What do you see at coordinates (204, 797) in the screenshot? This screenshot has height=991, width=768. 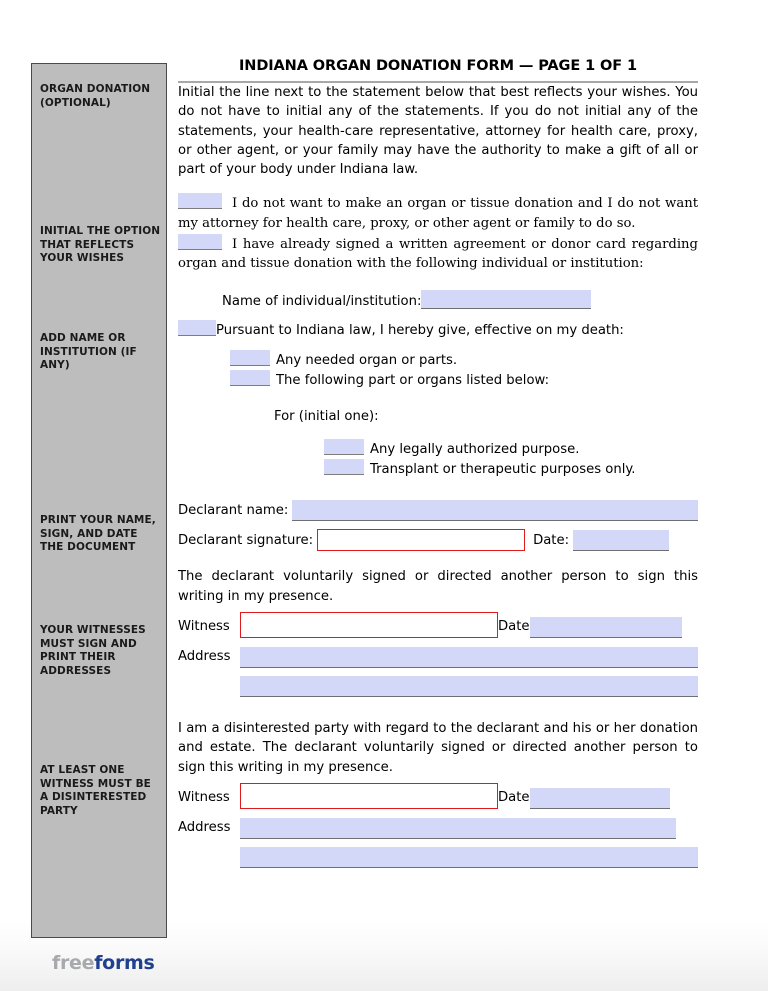 I see `witness-2-label: Witness` at bounding box center [204, 797].